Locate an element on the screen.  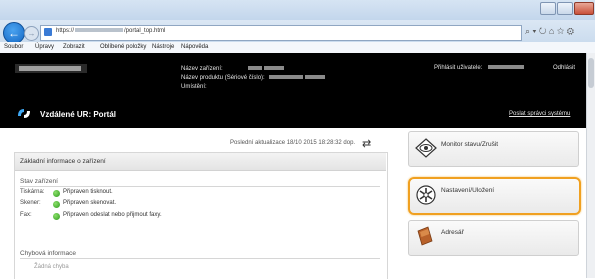
logout-link: Odhlásit is located at coordinates (564, 68).